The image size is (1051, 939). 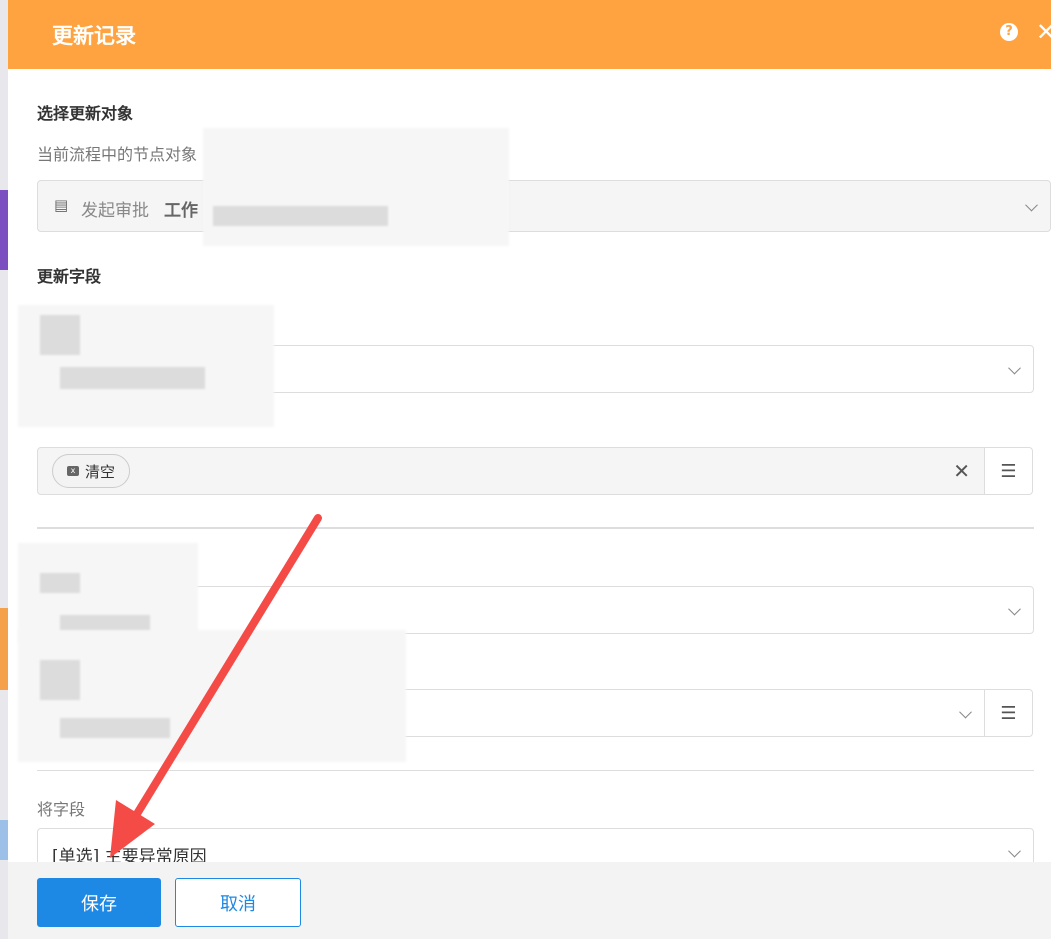 I want to click on annotation-arrow, so click(x=216, y=686).